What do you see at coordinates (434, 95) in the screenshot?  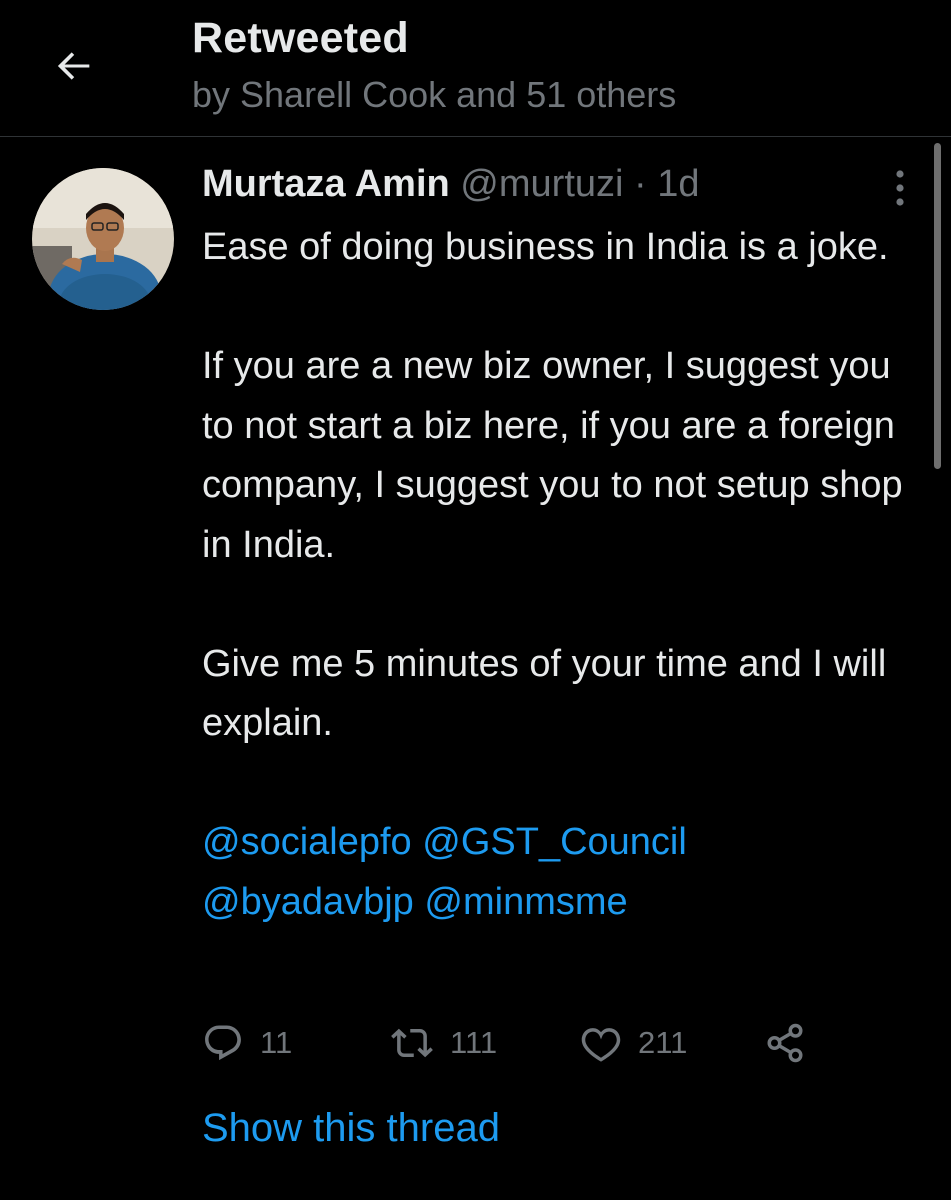 I see `retweeted-by-text: by Sharell Cook and 51 others` at bounding box center [434, 95].